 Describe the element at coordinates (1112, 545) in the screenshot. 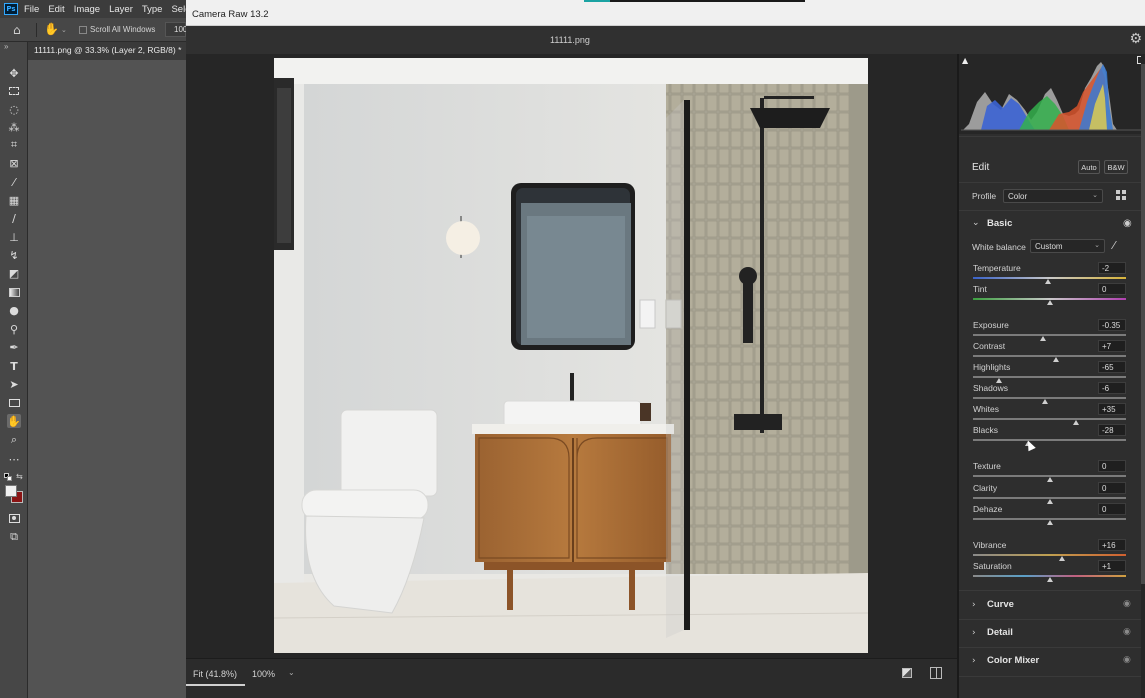

I see `vibrance-value-field: +16` at that location.